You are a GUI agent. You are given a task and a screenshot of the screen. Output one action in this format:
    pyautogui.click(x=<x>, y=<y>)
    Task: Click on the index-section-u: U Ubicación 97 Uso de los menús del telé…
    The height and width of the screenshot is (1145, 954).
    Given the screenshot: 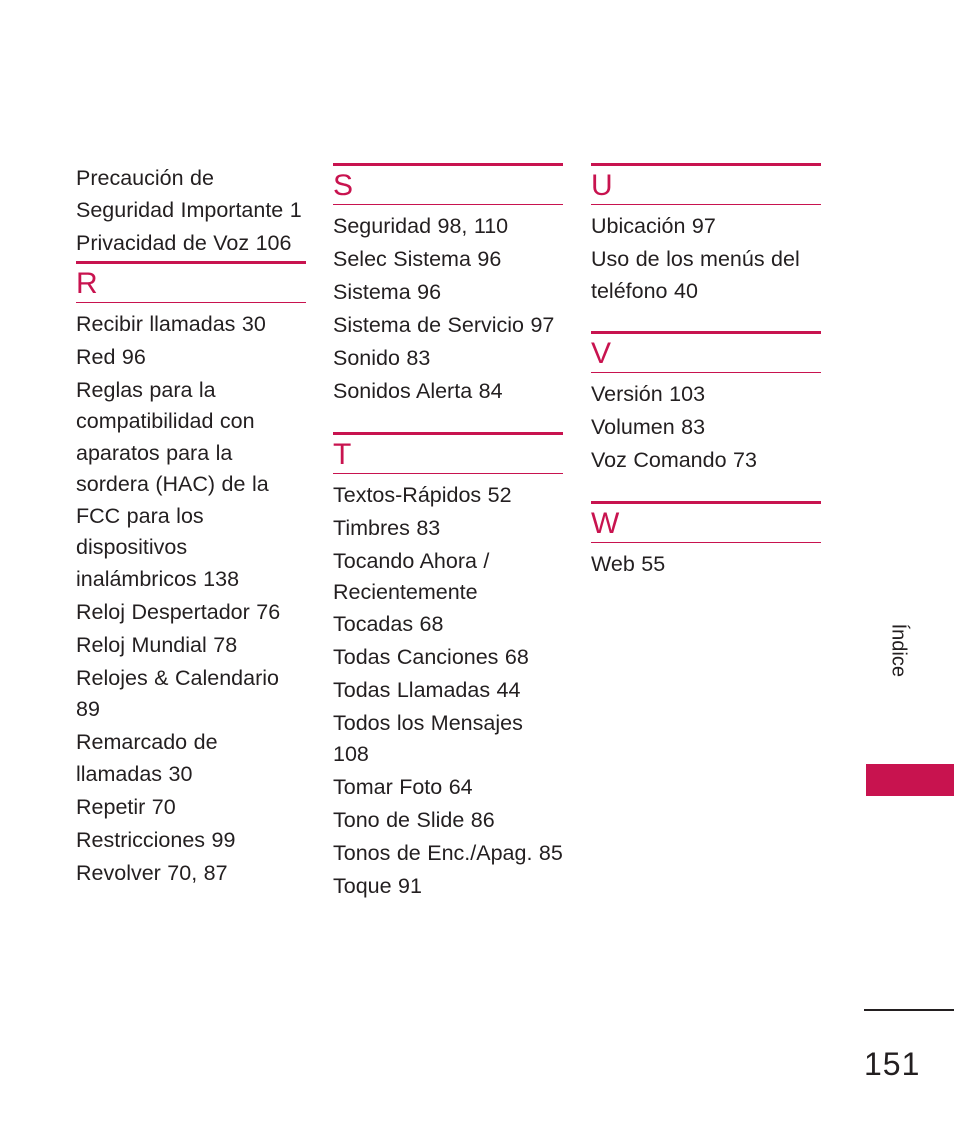 What is the action you would take?
    pyautogui.click(x=706, y=235)
    